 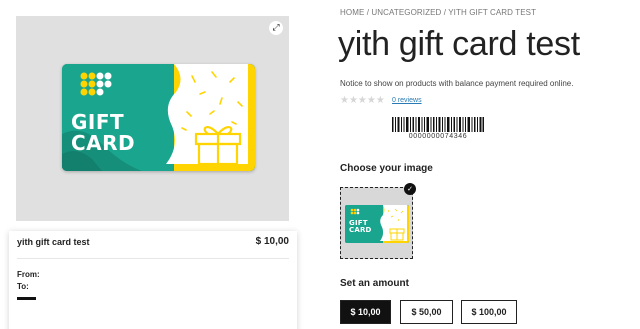 What do you see at coordinates (28, 274) in the screenshot?
I see `preview-from-label: From:` at bounding box center [28, 274].